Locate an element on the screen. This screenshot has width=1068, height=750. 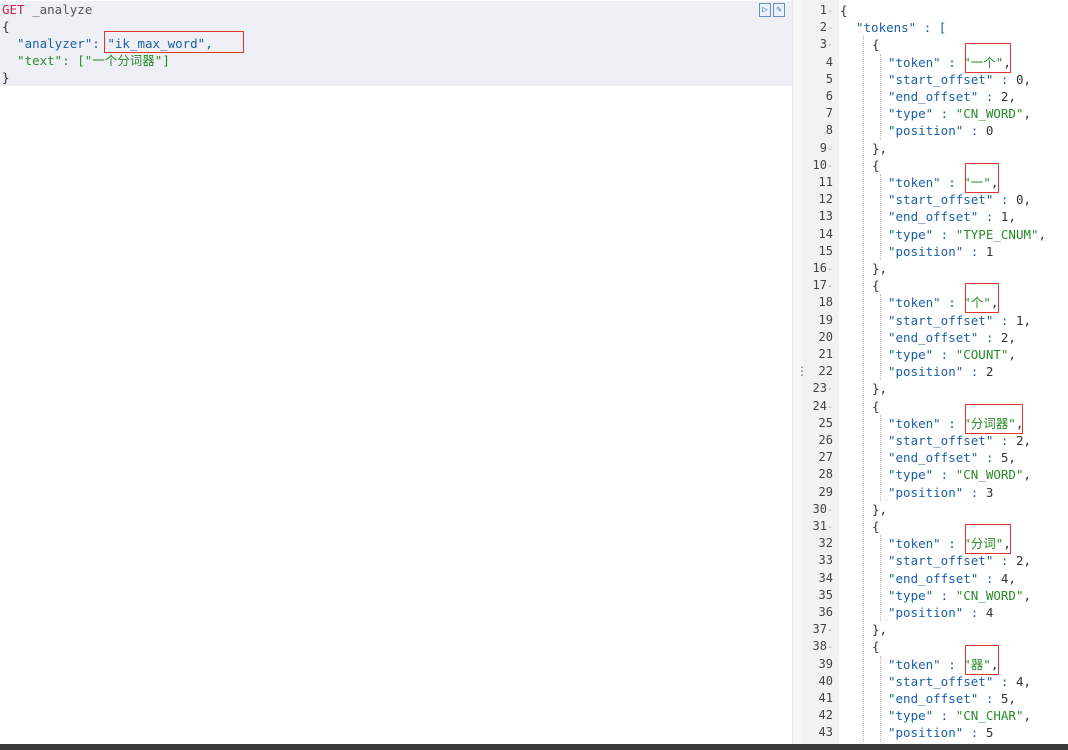
line-number: 39 is located at coordinates (825, 663).